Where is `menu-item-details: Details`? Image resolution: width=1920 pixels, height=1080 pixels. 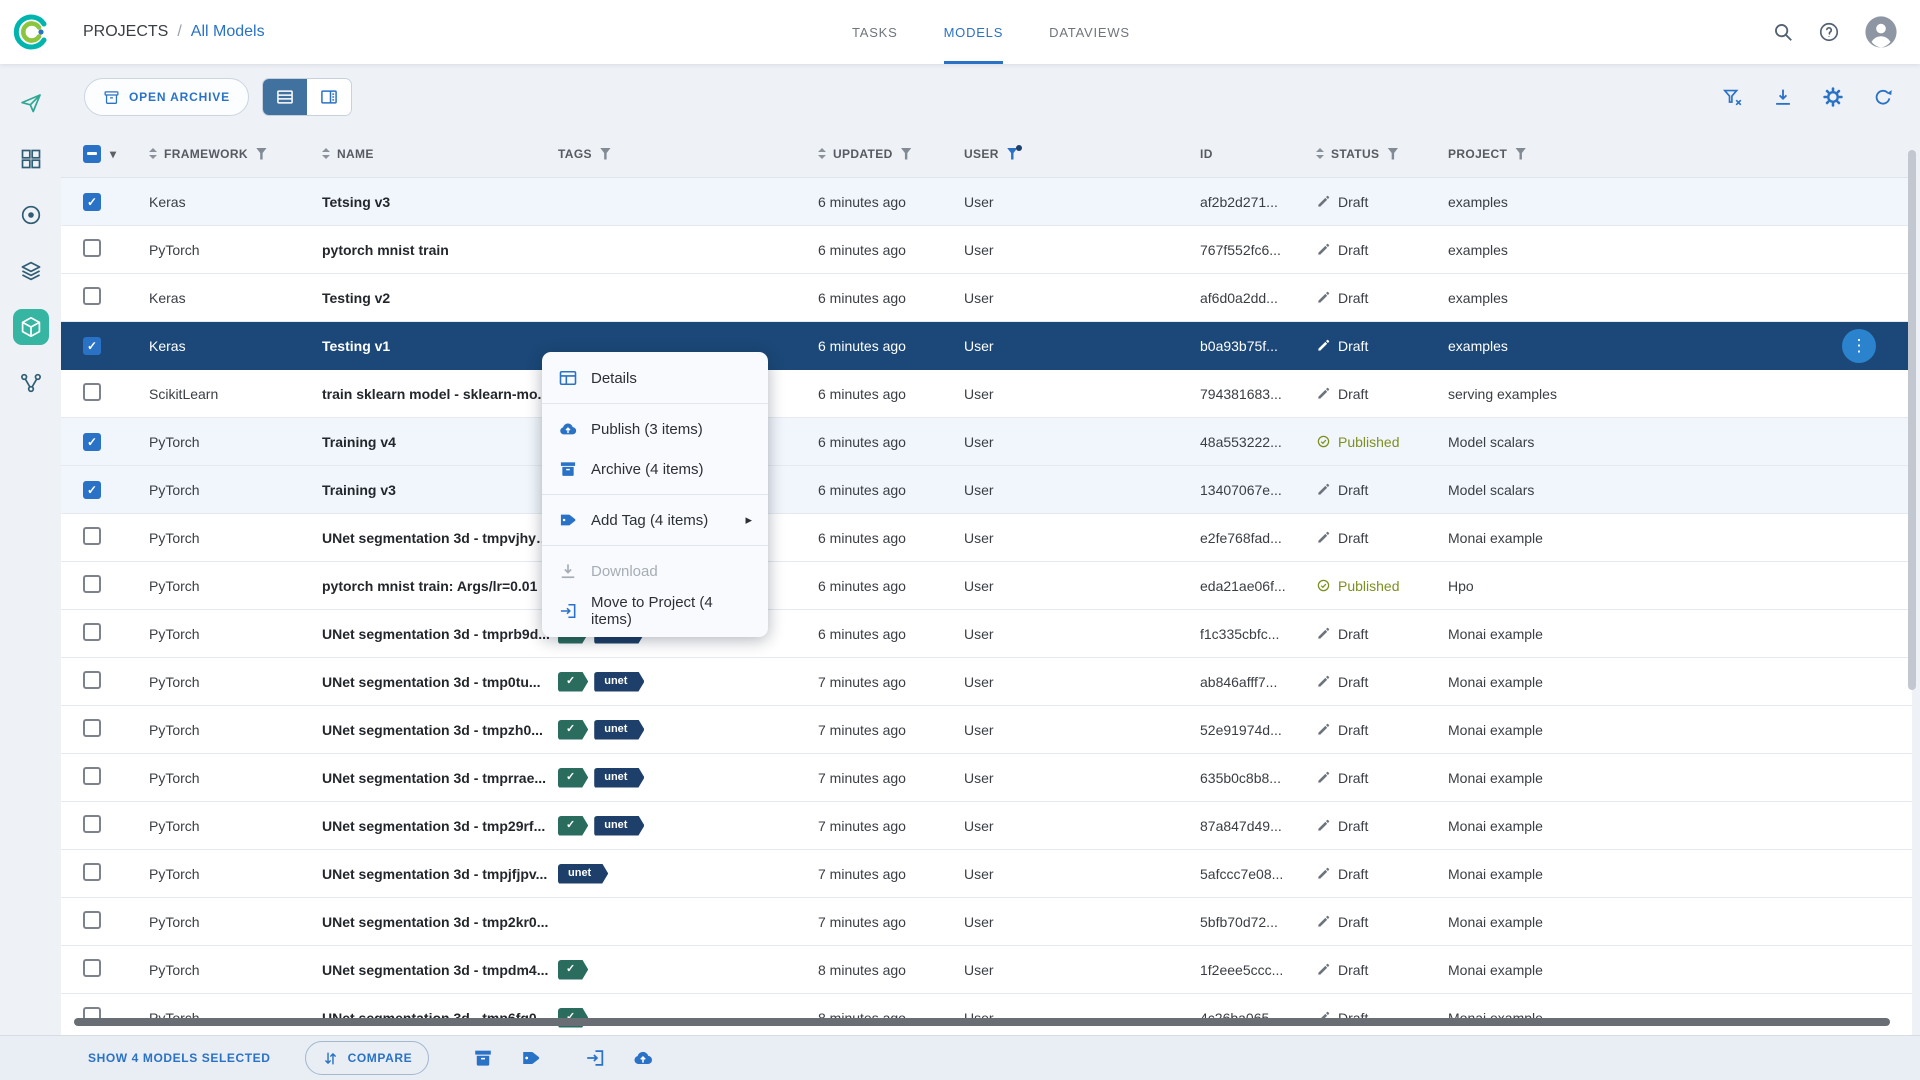
menu-item-details: Details is located at coordinates (655, 378).